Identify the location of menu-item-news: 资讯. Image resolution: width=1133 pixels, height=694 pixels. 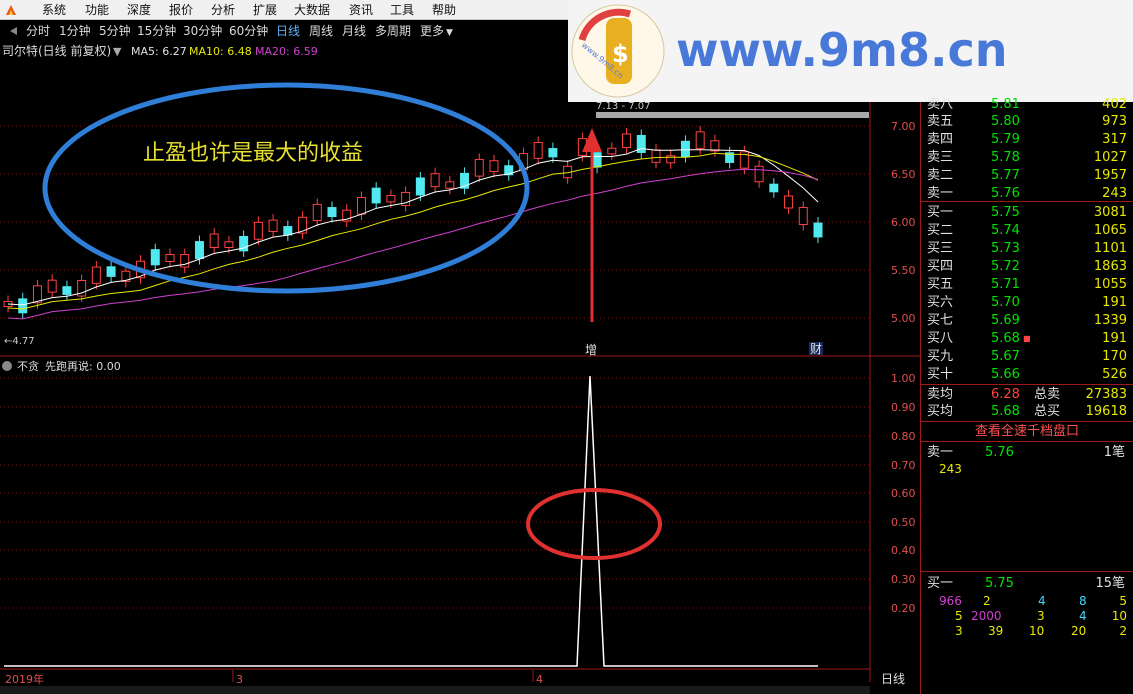
(361, 10).